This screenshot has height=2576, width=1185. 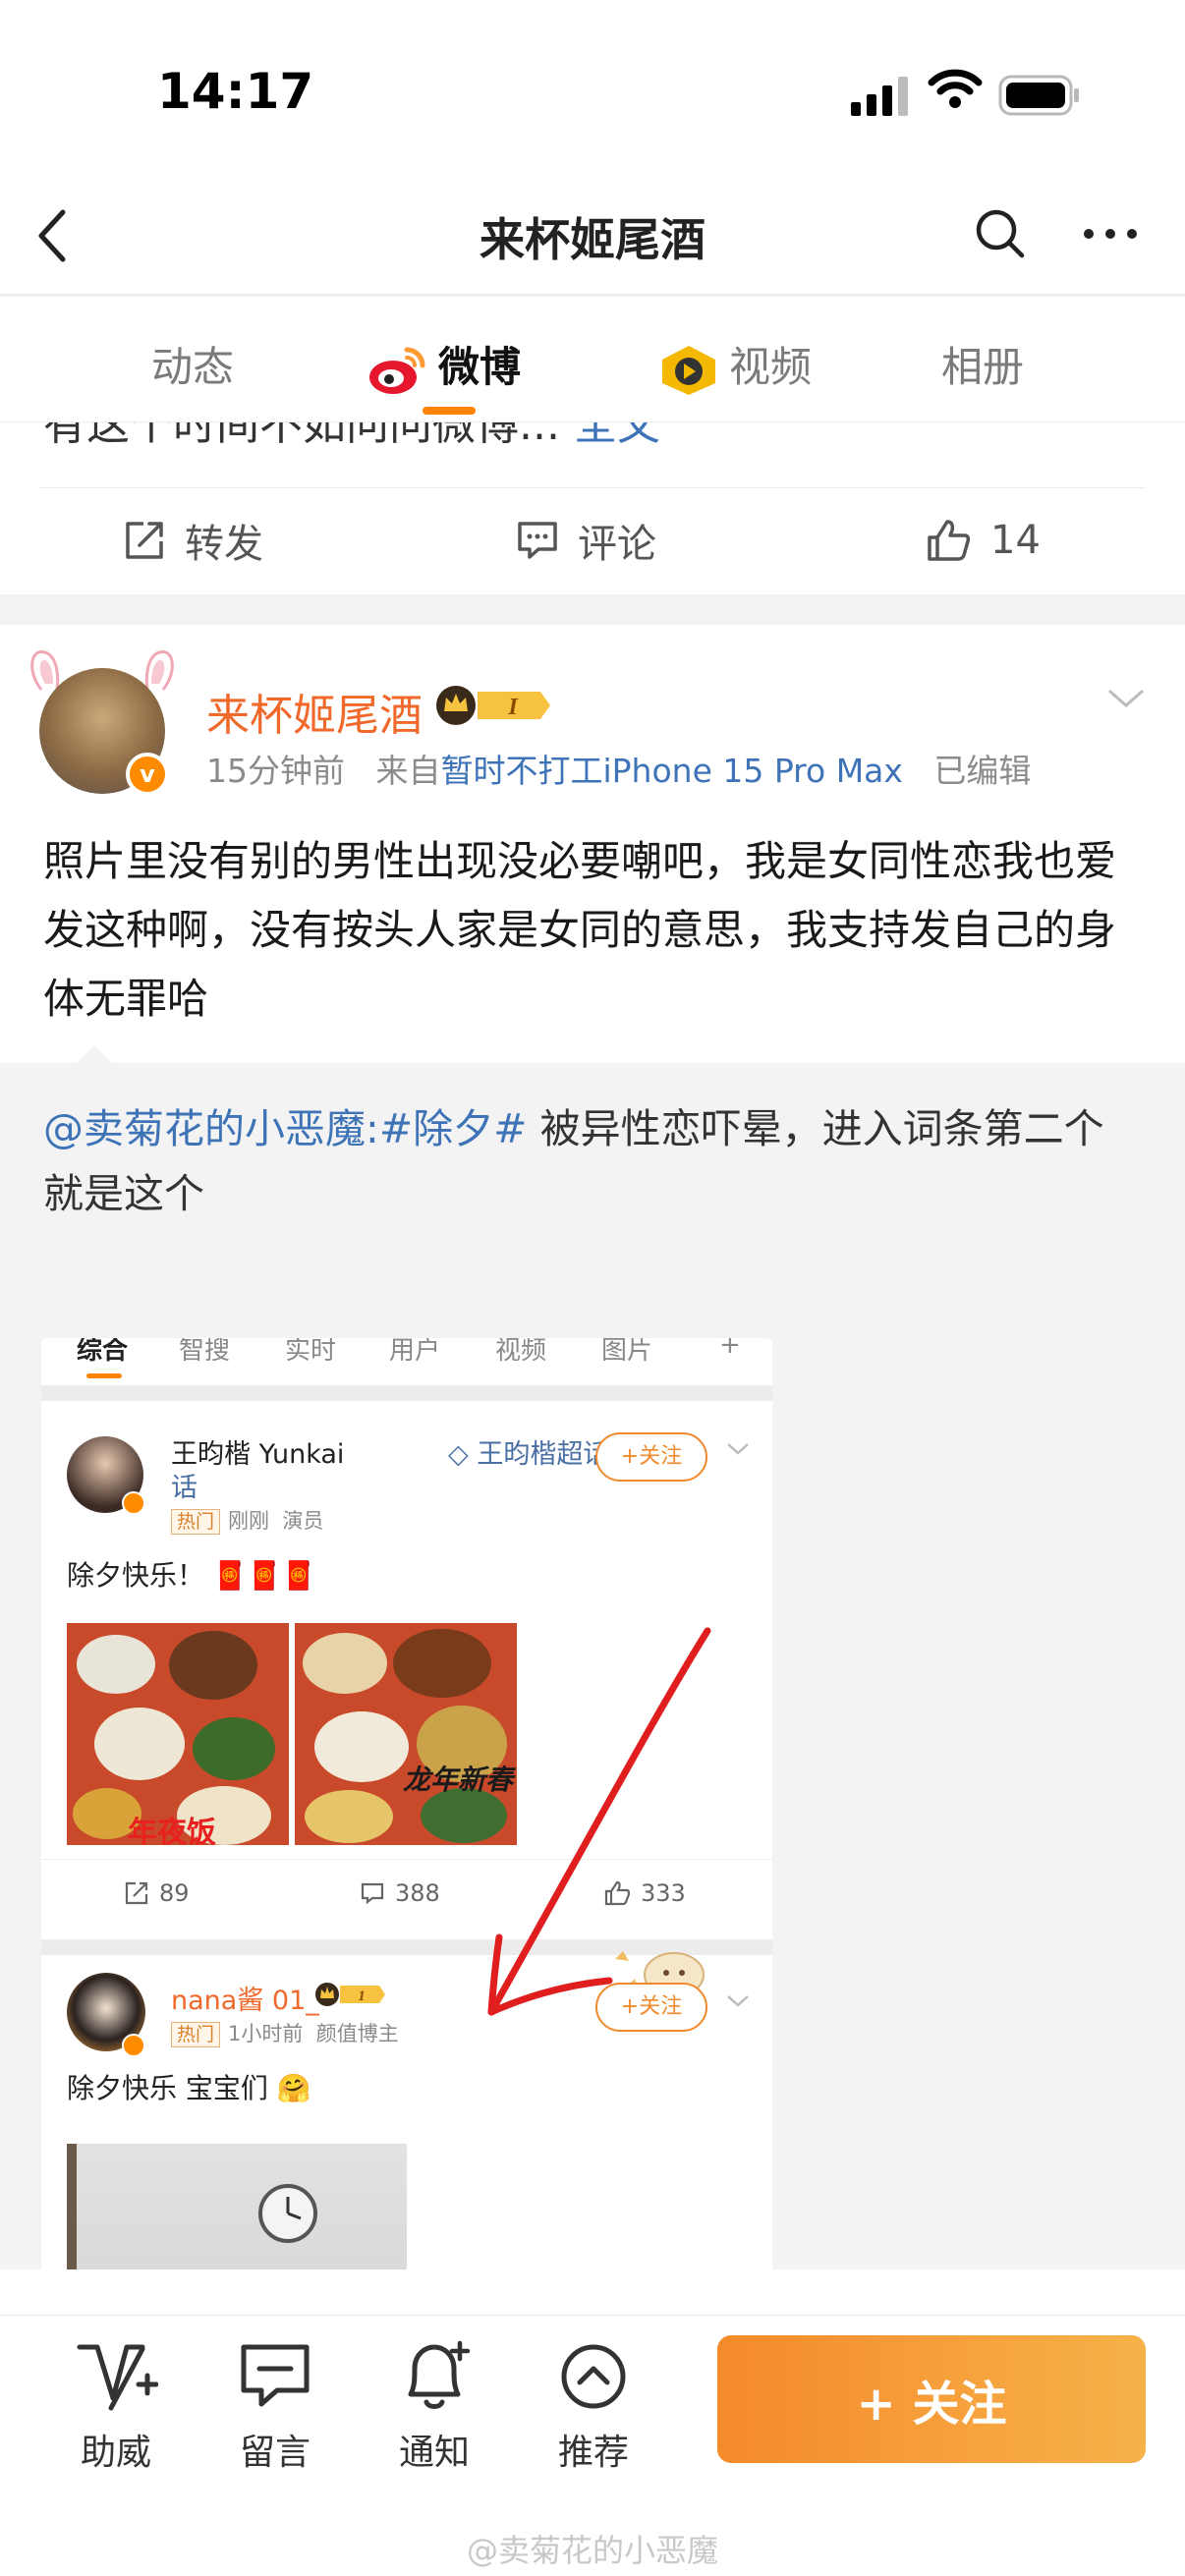 I want to click on screenshot-tab: 智搜, so click(x=205, y=1352).